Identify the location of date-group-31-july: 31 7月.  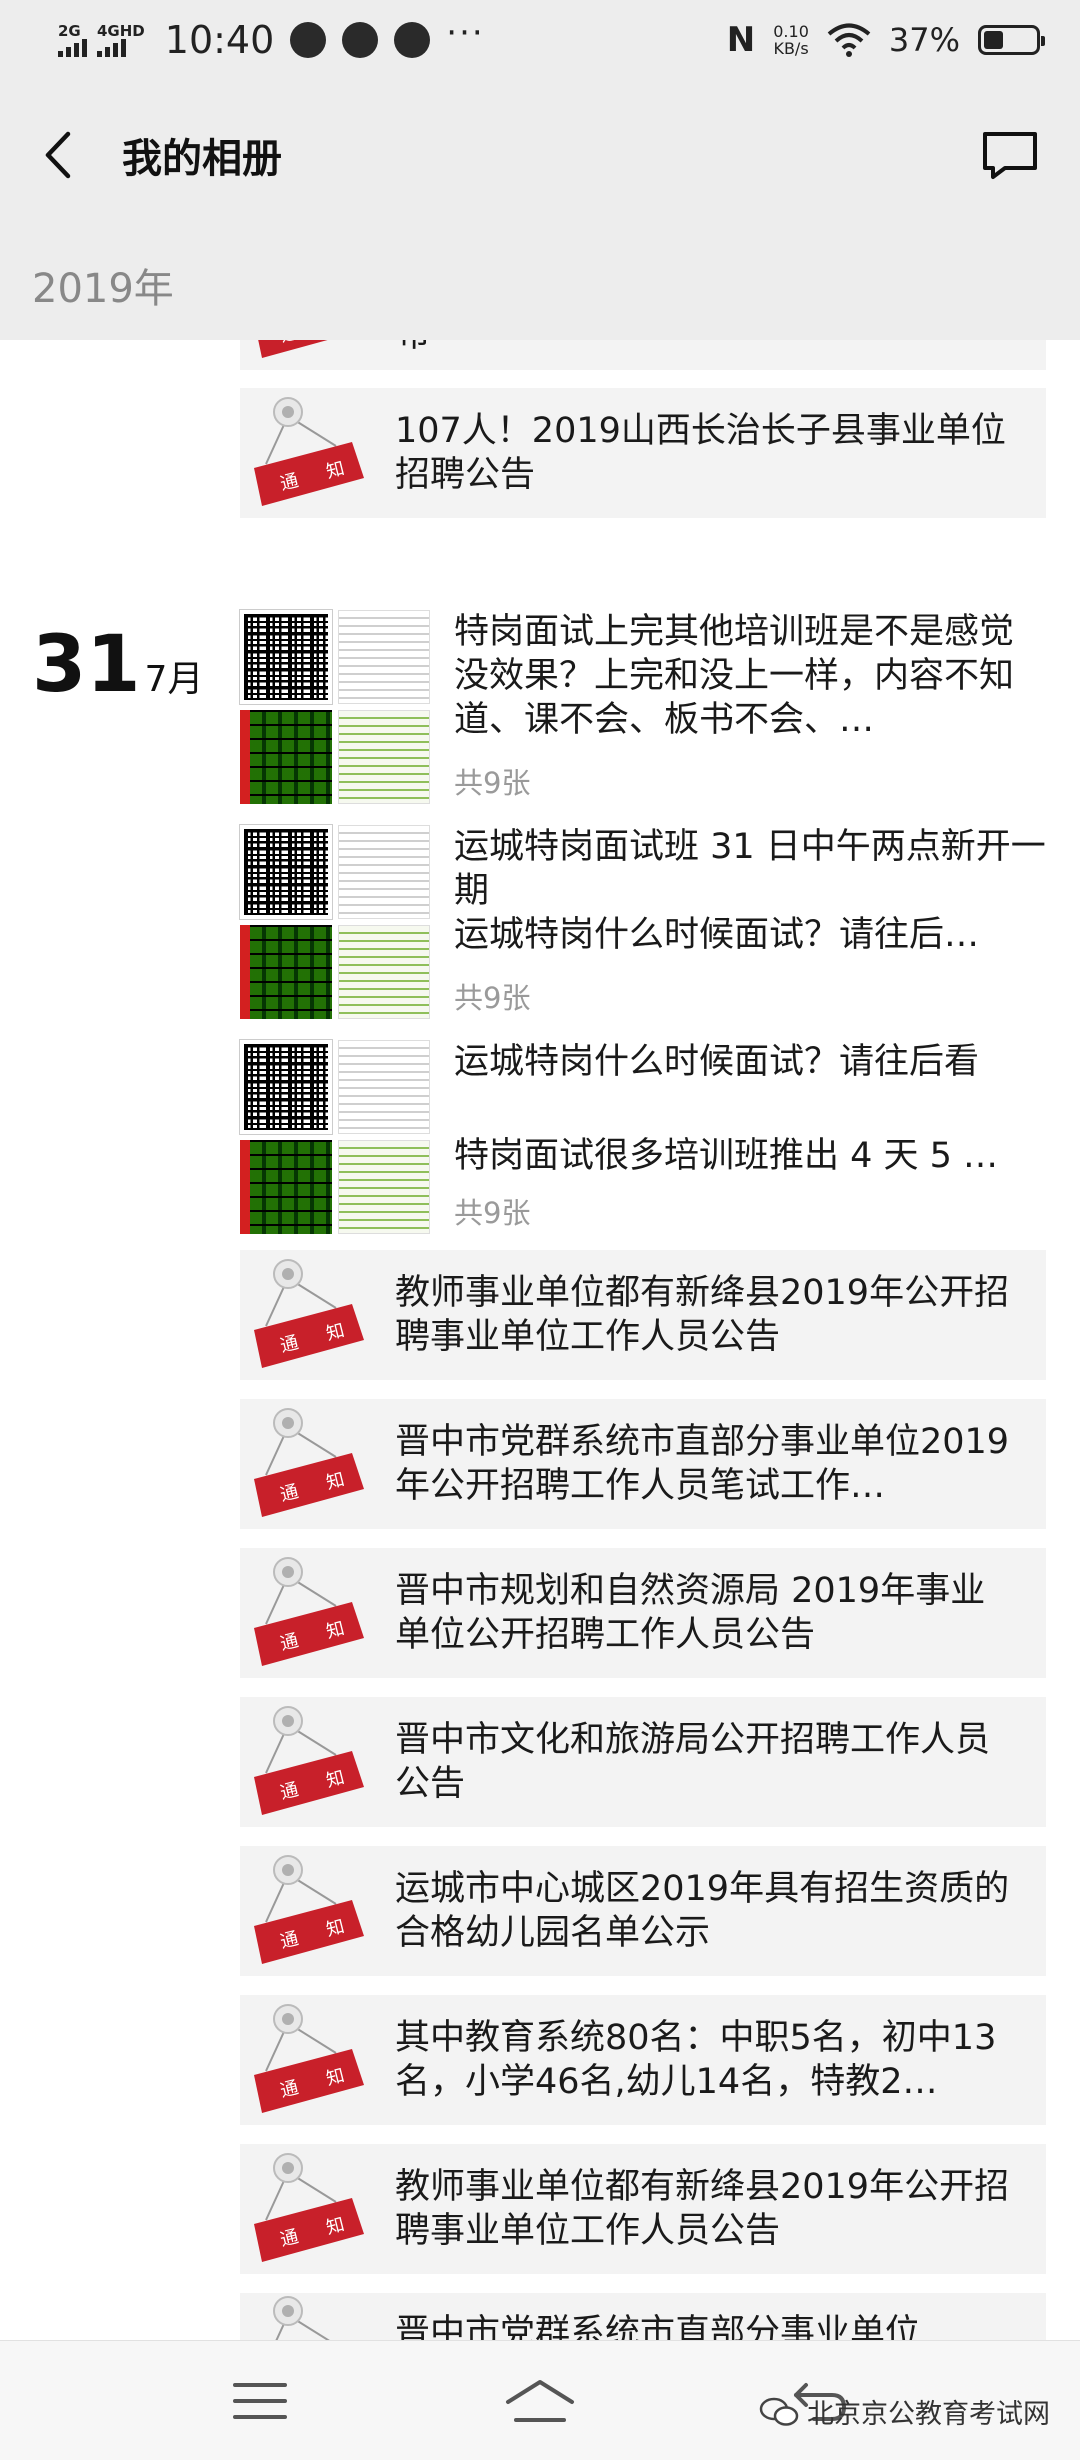
(117, 665).